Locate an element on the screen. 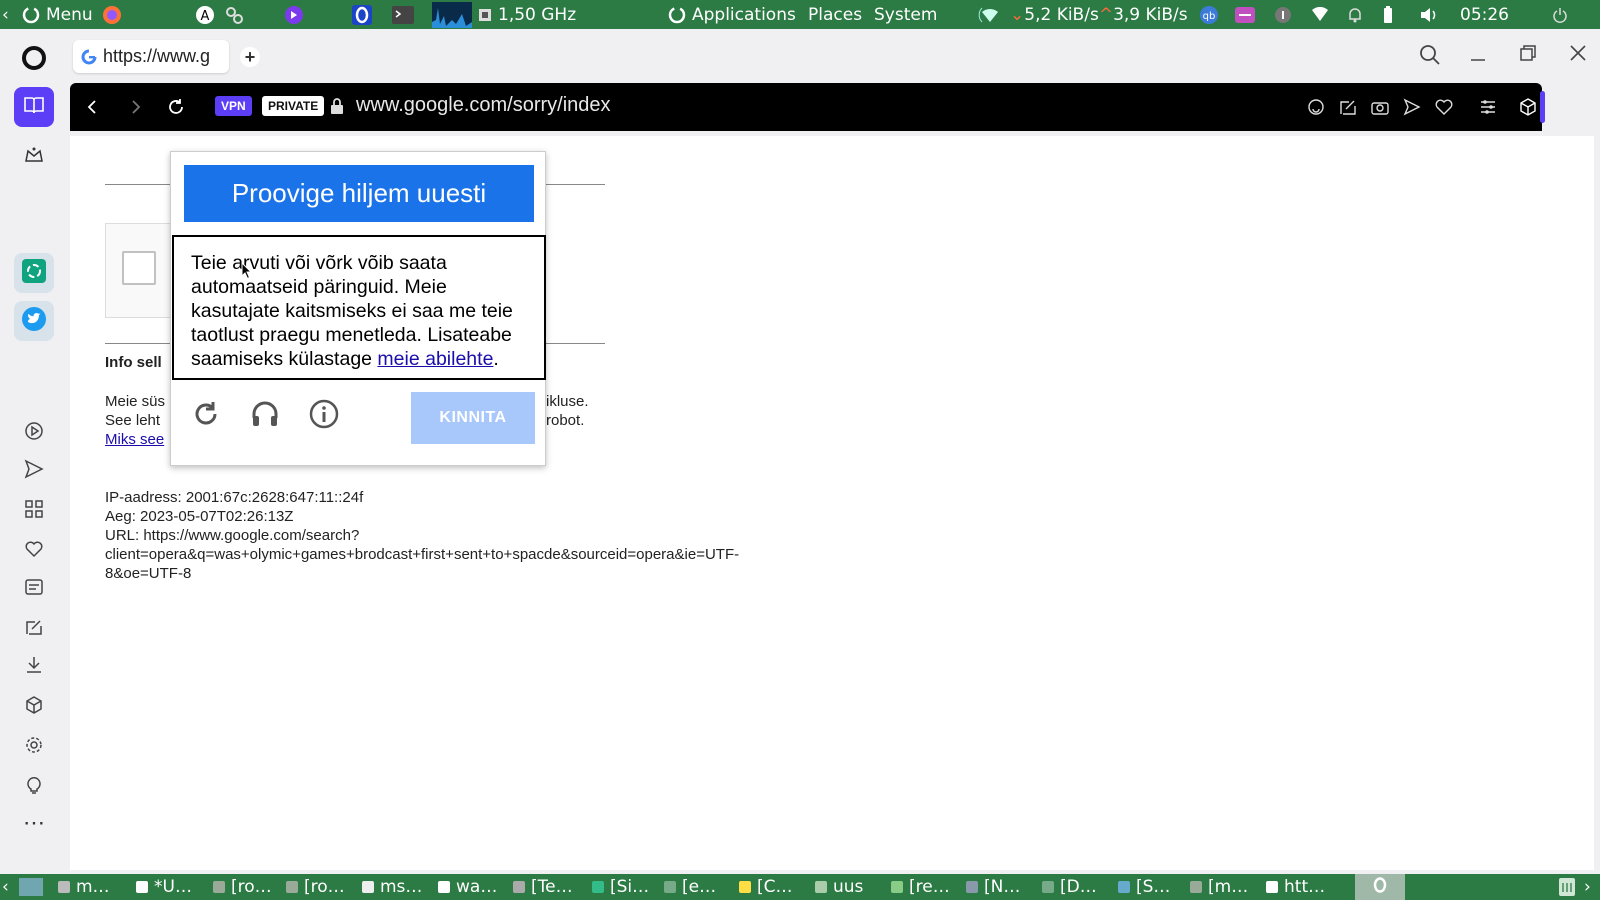 The width and height of the screenshot is (1600, 900). why-link: Miks see is located at coordinates (134, 439).